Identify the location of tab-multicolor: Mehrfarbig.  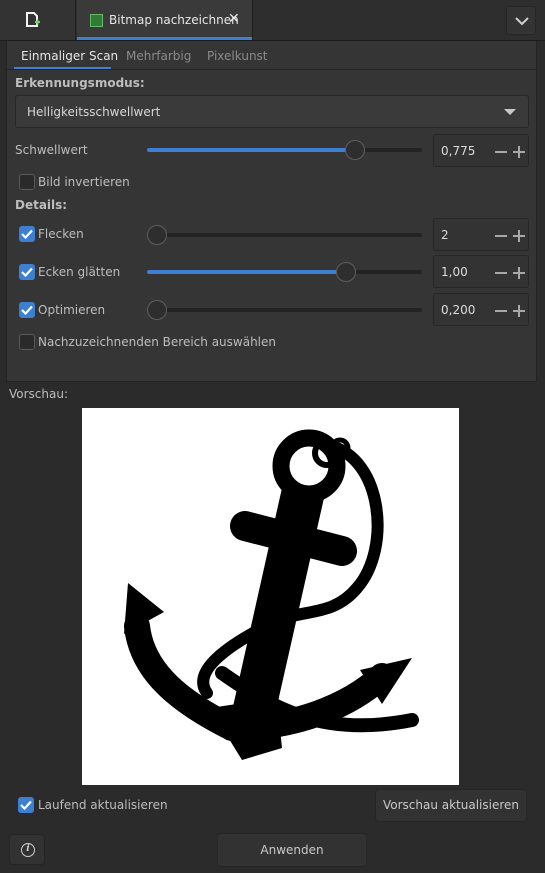
(158, 56).